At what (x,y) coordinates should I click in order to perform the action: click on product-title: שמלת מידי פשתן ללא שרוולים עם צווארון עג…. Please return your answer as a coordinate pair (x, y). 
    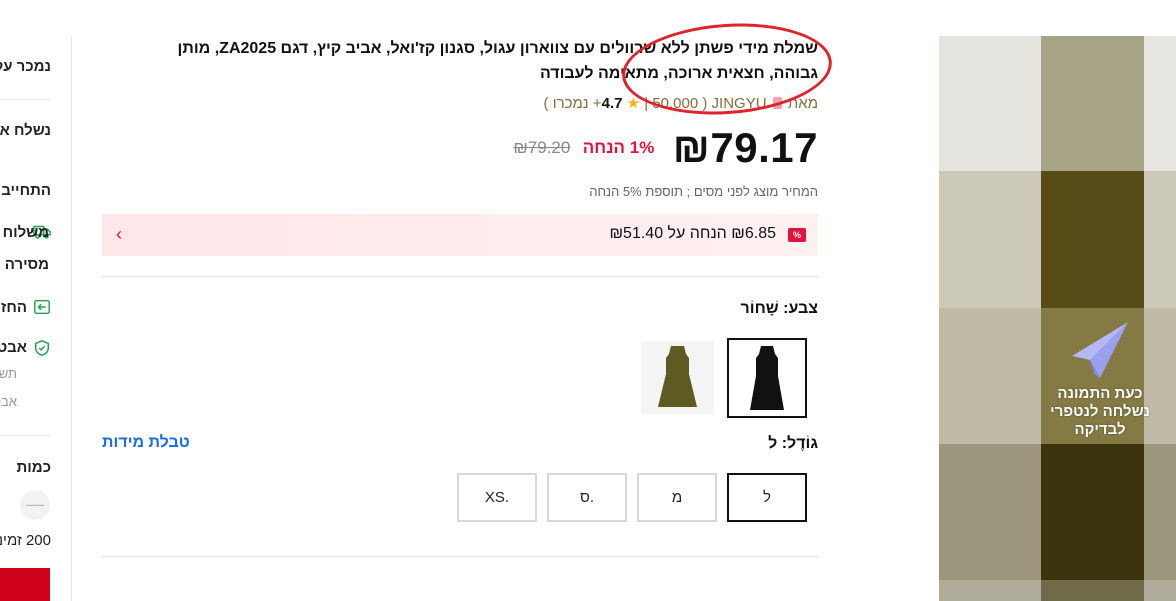
    Looking at the image, I should click on (497, 61).